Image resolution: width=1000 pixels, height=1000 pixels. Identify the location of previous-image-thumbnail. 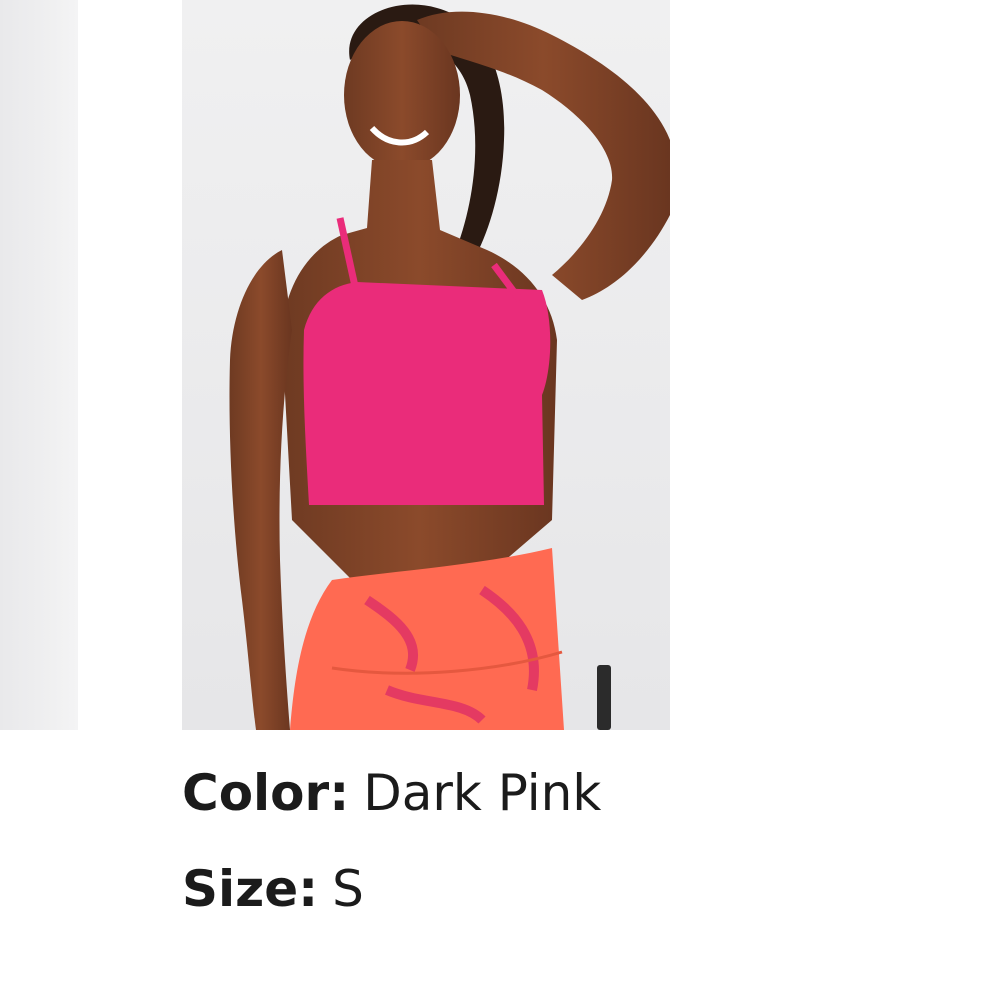
(39, 365).